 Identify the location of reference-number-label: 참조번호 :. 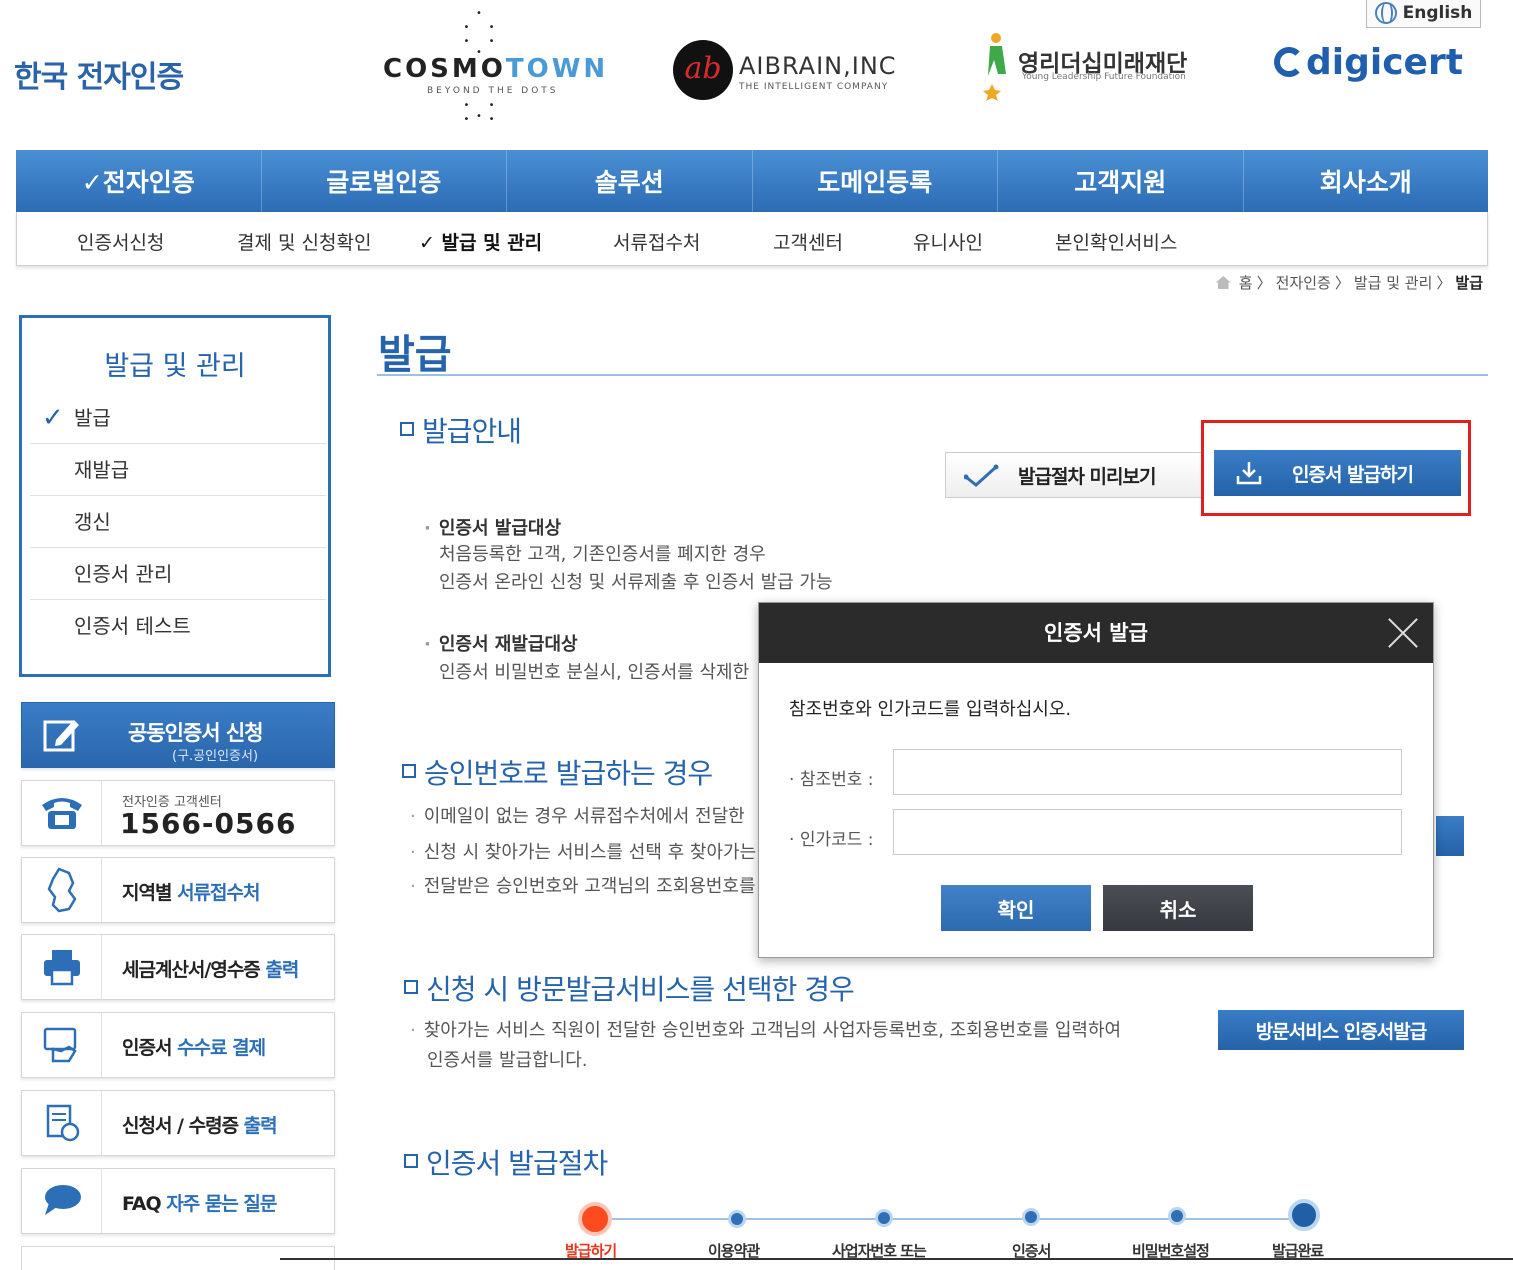
(831, 777).